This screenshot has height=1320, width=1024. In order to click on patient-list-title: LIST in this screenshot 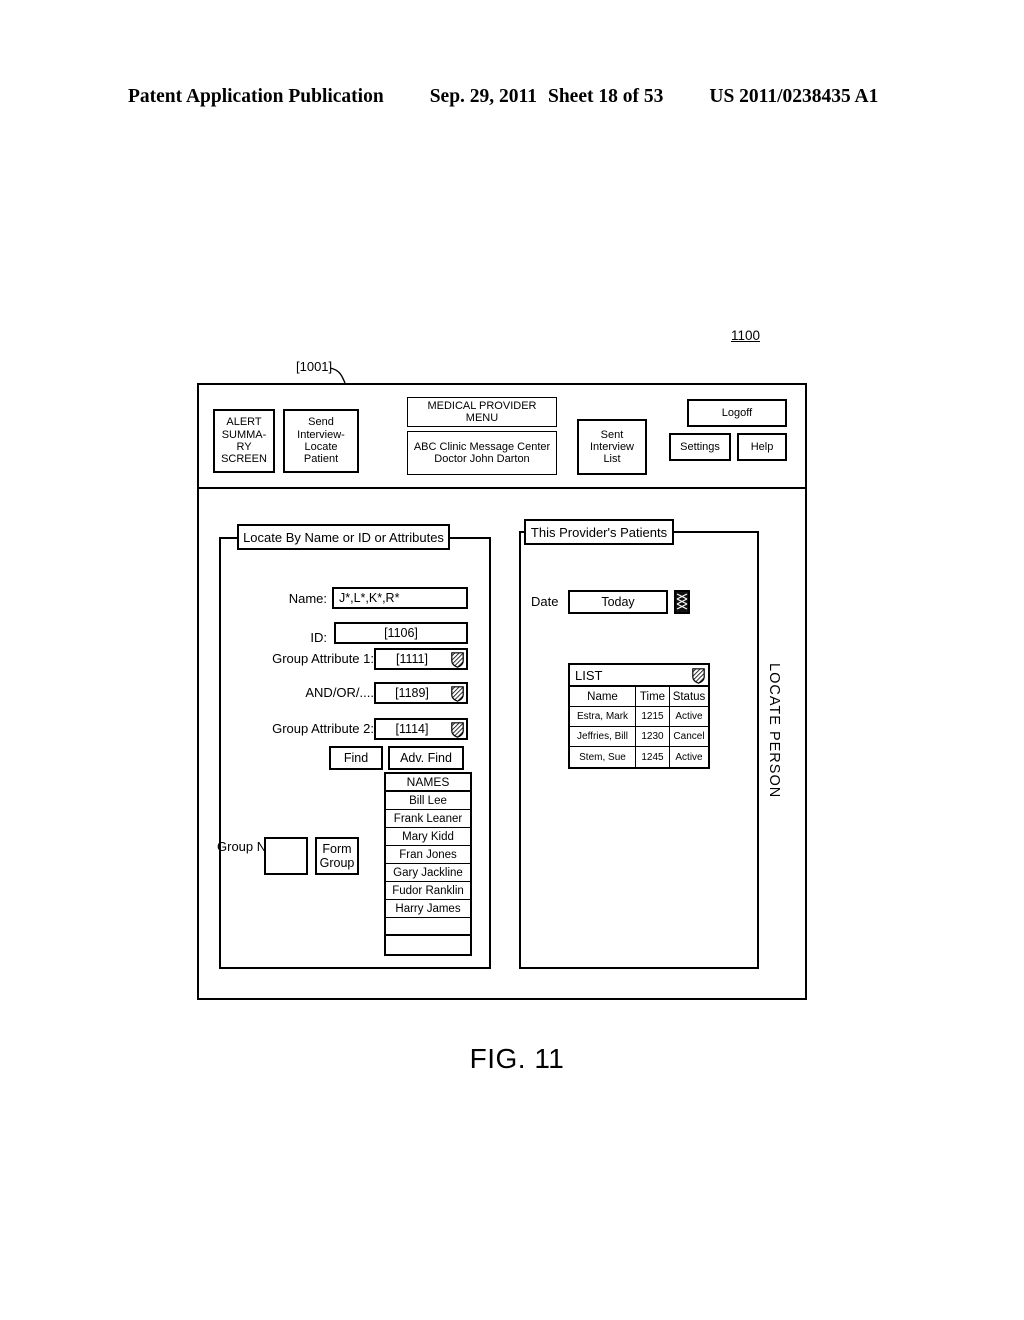, I will do `click(589, 675)`.